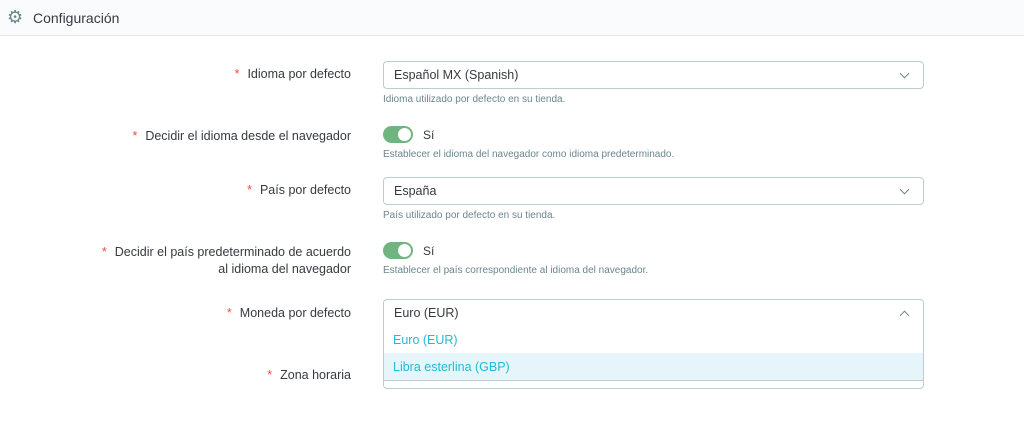 The height and width of the screenshot is (429, 1024). What do you see at coordinates (512, 18) in the screenshot?
I see `section-header: ⚙ Configuración` at bounding box center [512, 18].